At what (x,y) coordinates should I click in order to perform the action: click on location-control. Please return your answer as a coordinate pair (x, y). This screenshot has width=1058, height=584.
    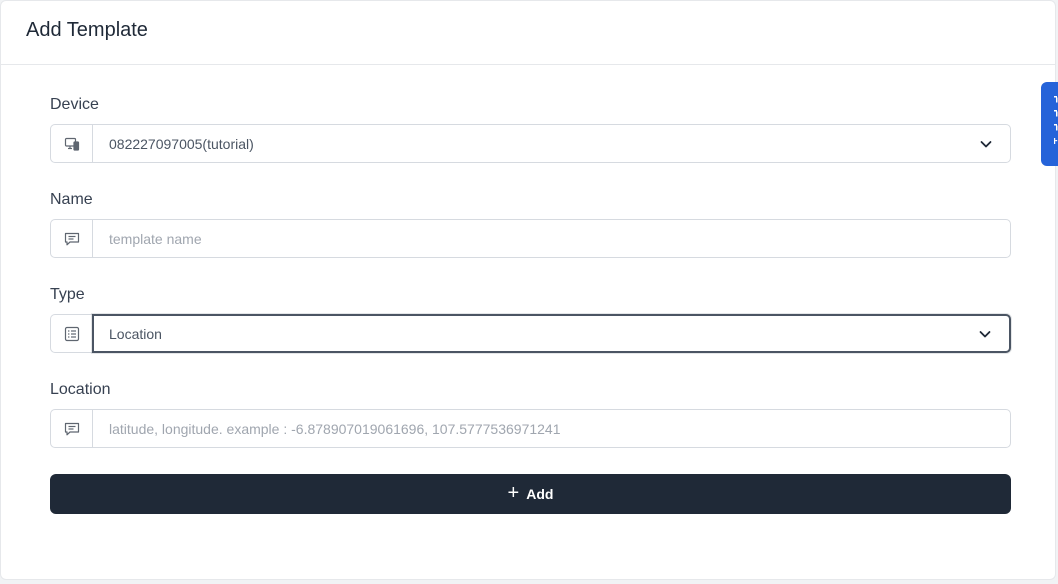
    Looking at the image, I should click on (551, 428).